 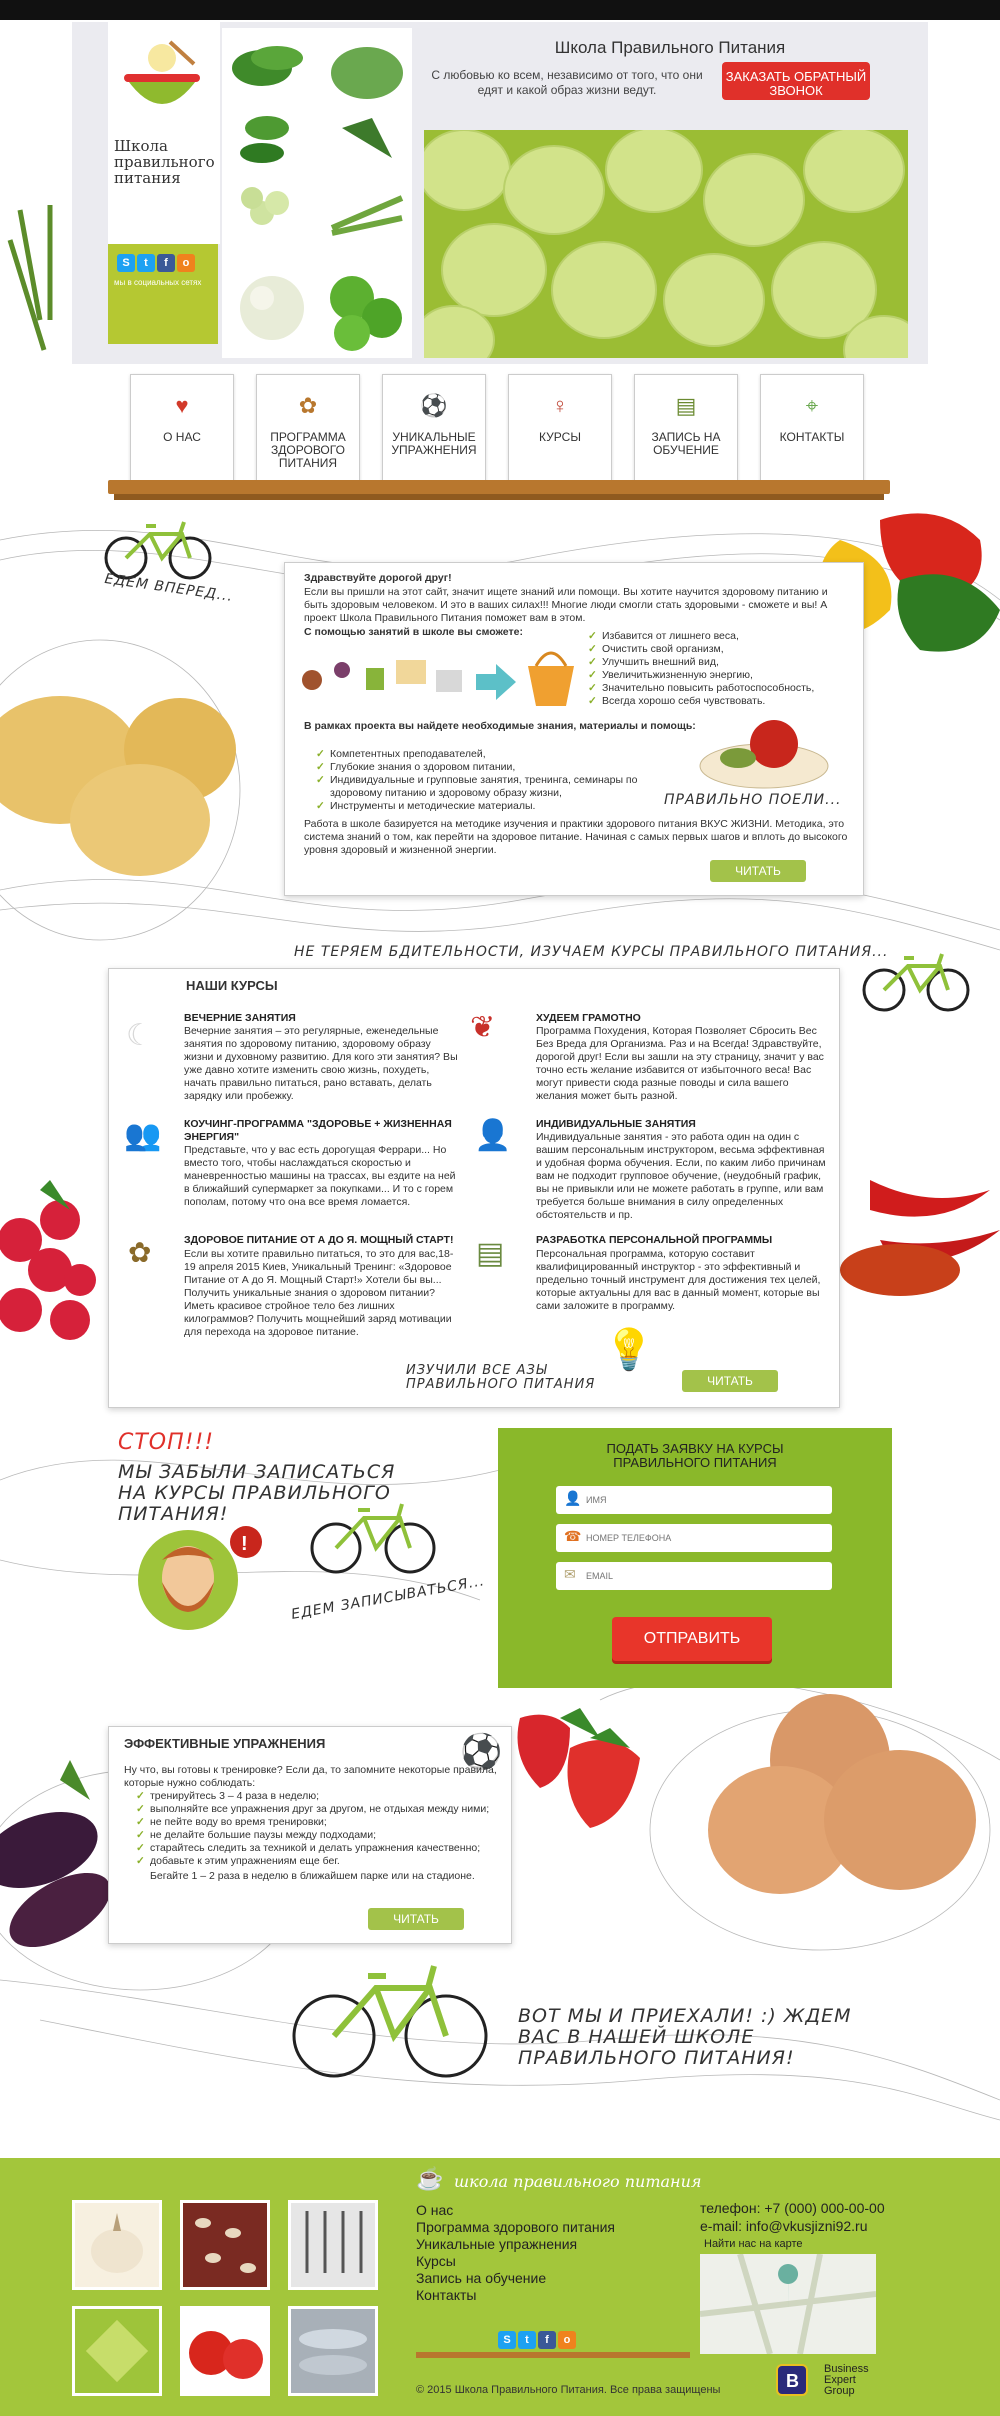 I want to click on course-heading: РАЗРАБОТКА ПЕРСОНАЛЬНОЙ ПРОГРАММЫ, so click(x=654, y=1240).